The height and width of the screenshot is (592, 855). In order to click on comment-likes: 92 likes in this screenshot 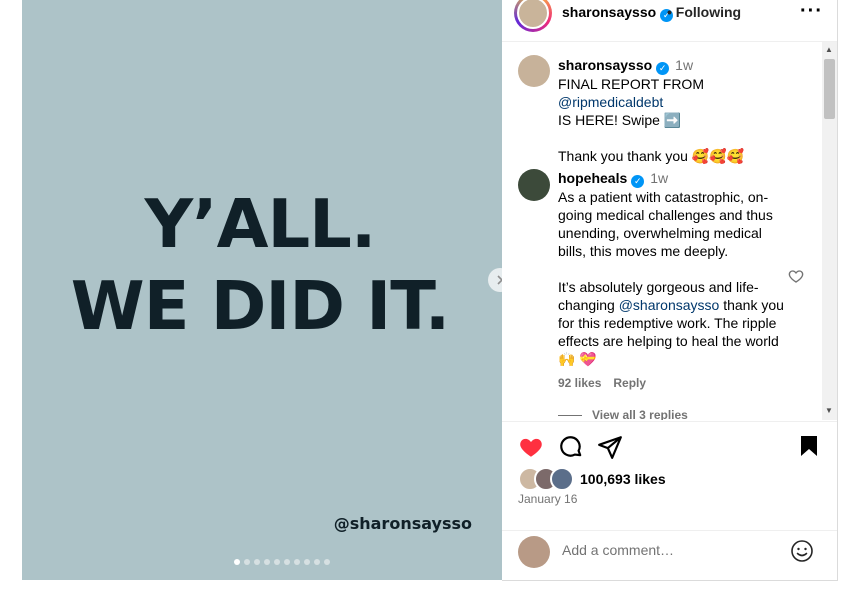, I will do `click(579, 383)`.